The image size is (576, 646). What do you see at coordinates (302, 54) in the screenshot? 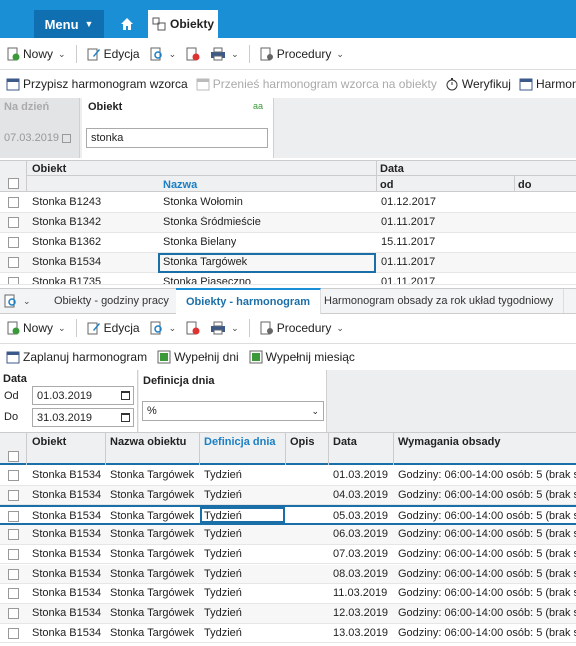
I see `procedures-button: Procedury ⌄` at bounding box center [302, 54].